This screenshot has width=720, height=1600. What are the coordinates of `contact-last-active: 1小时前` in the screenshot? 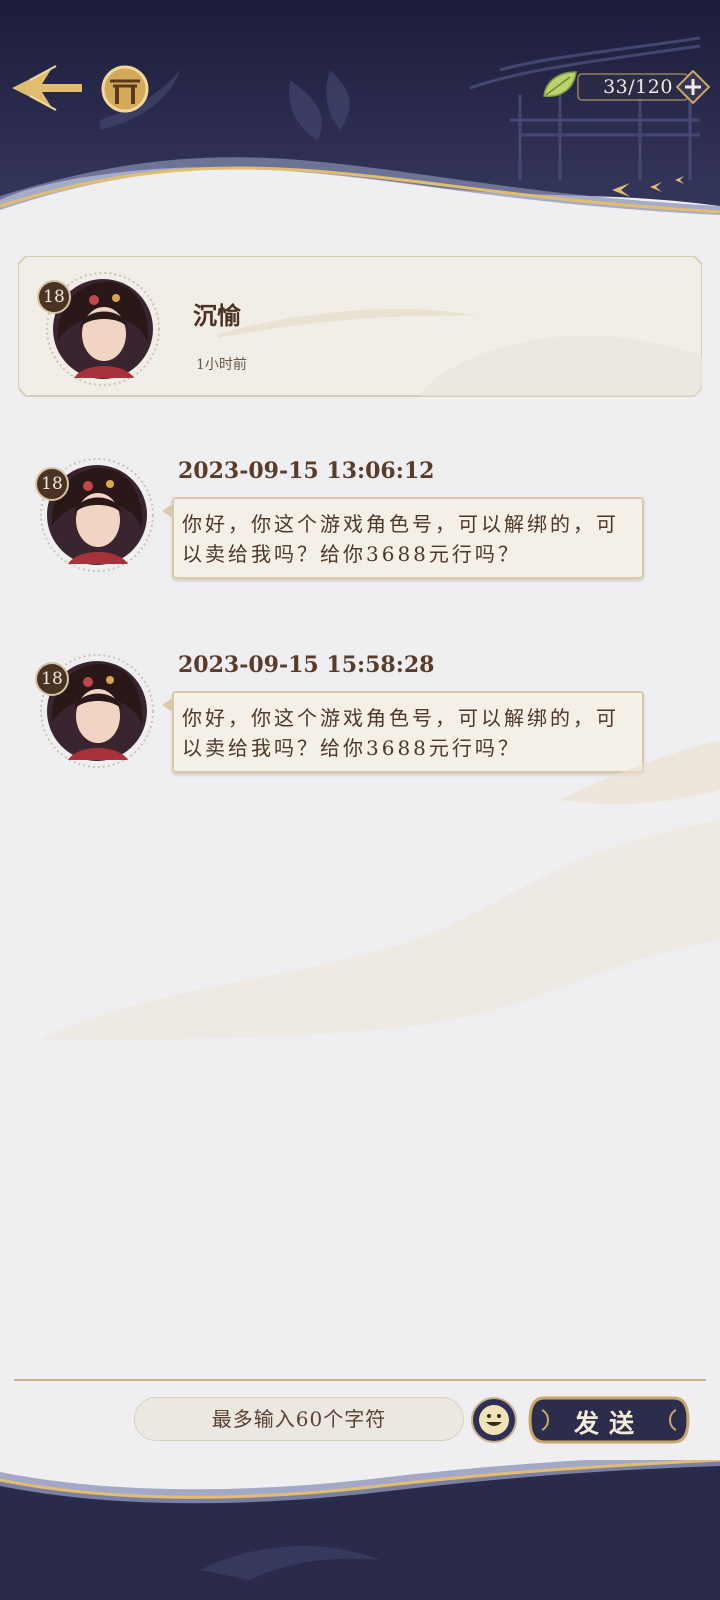 It's located at (221, 365).